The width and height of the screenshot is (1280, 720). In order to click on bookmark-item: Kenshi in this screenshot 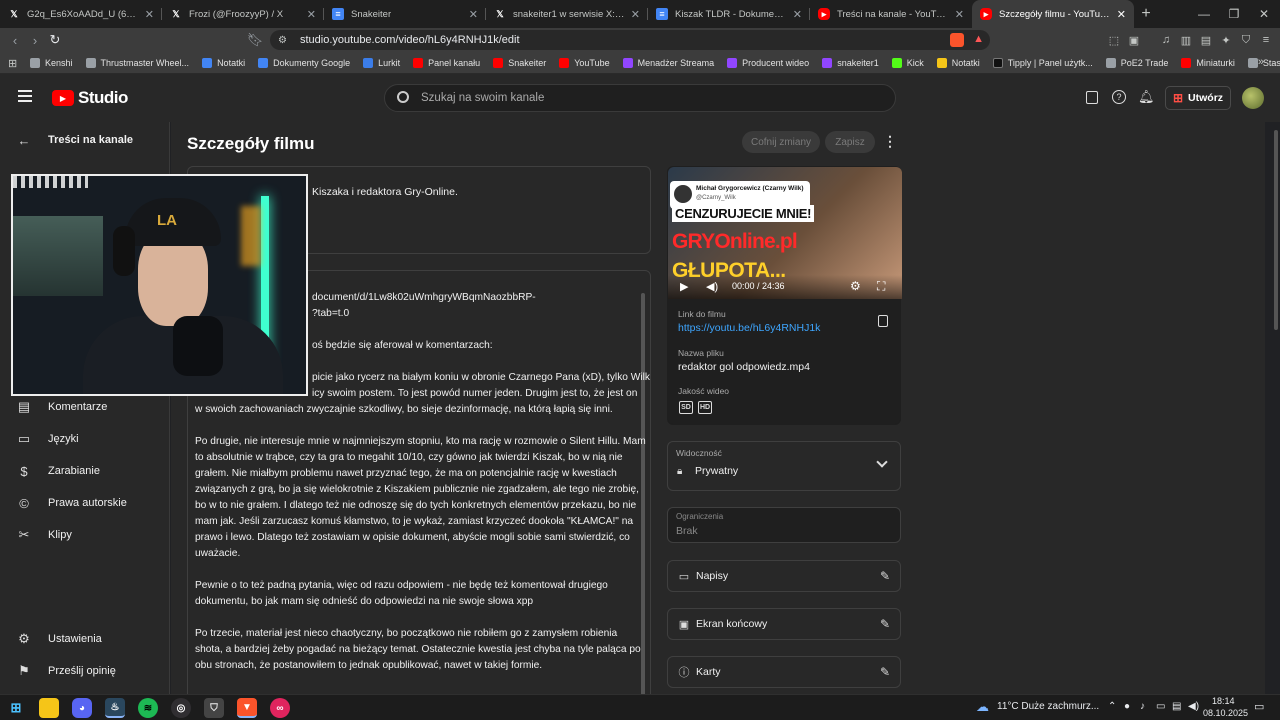, I will do `click(51, 62)`.